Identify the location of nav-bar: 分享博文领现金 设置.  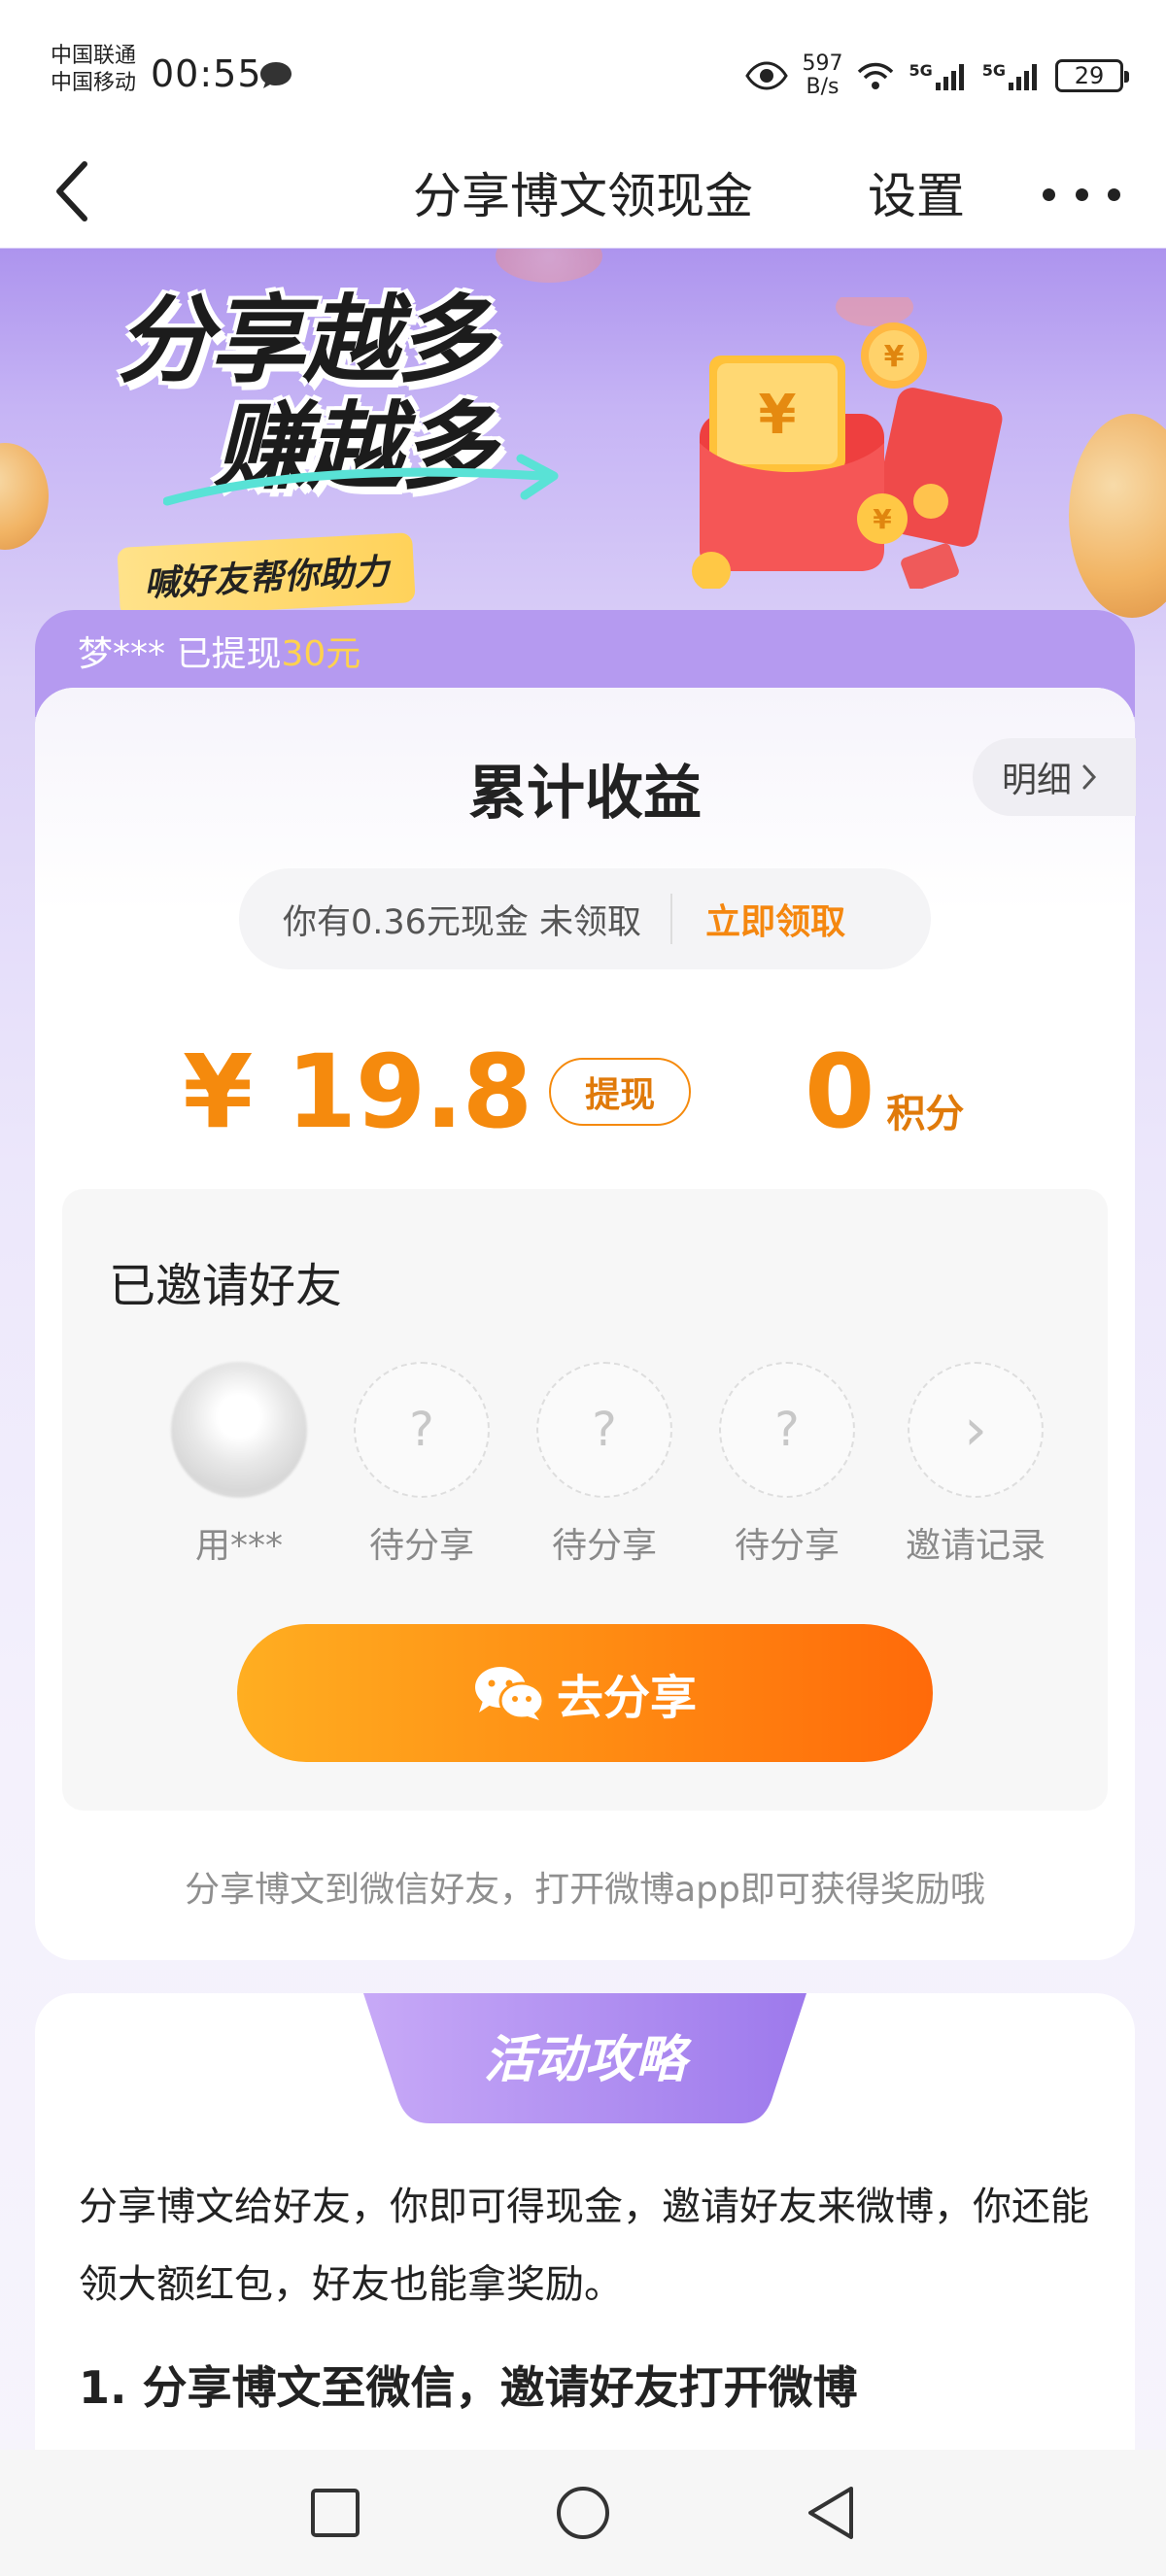
(583, 192).